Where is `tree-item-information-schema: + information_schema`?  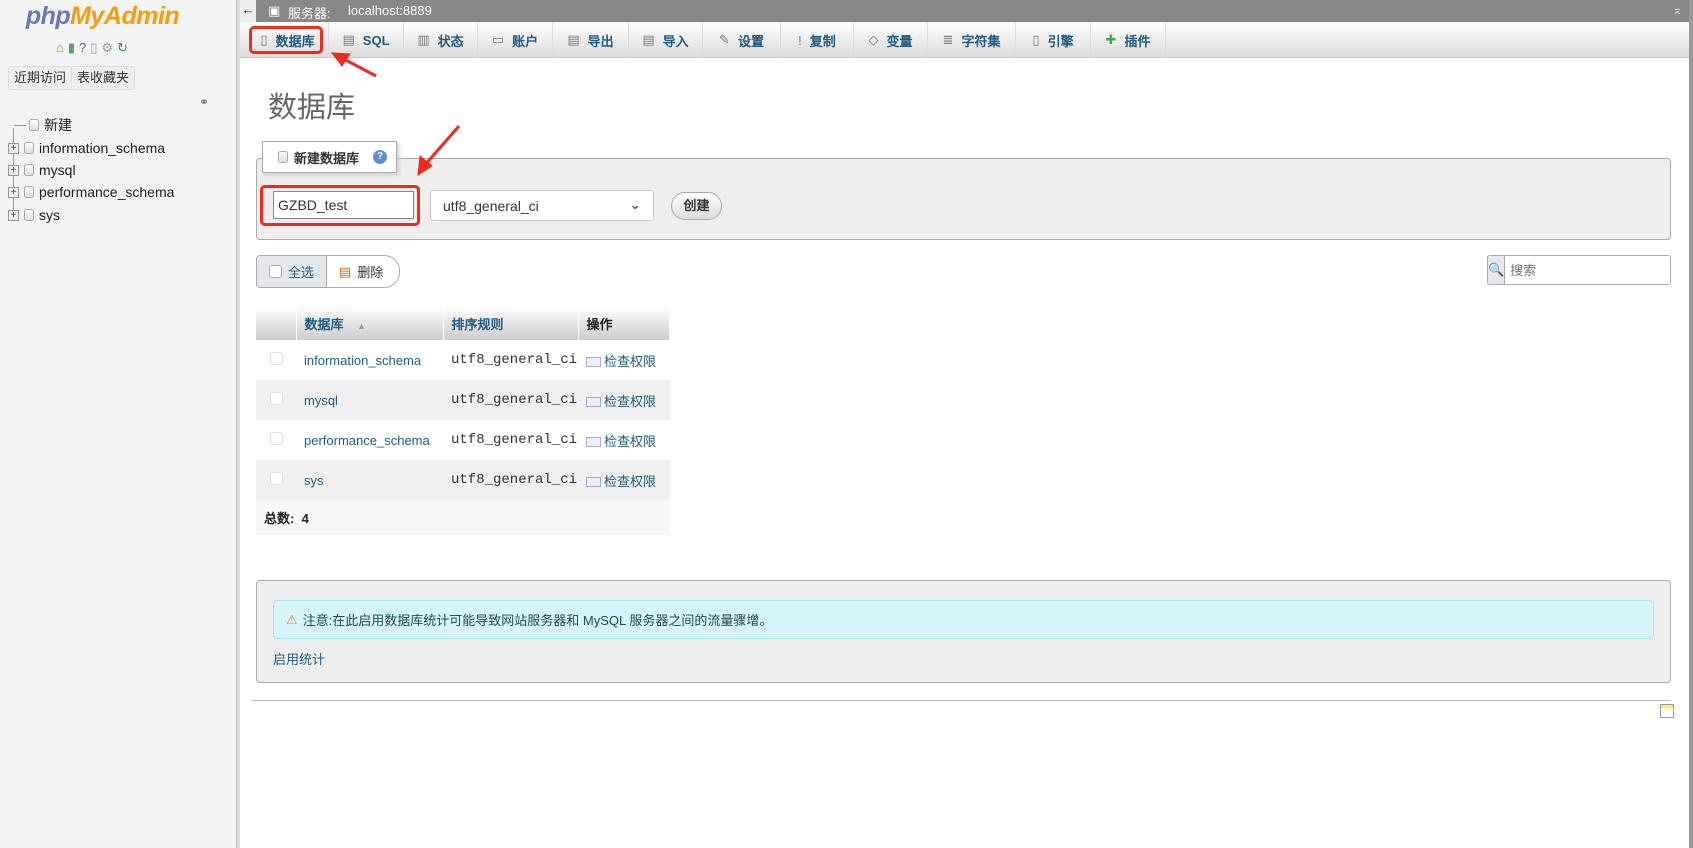
tree-item-information-schema: + information_schema is located at coordinates (86, 148).